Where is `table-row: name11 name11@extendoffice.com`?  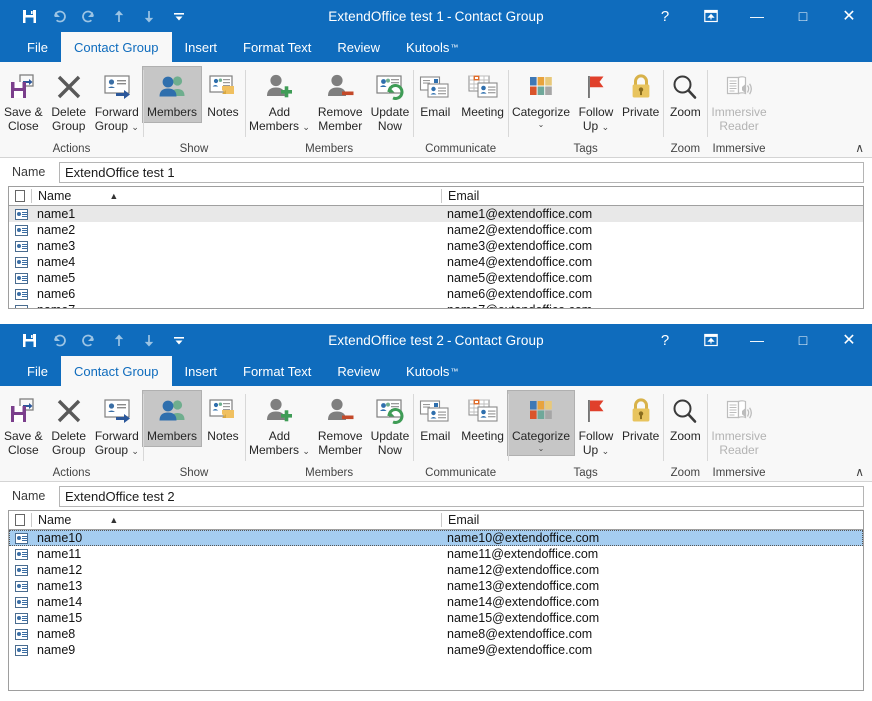 table-row: name11 name11@extendoffice.com is located at coordinates (436, 554).